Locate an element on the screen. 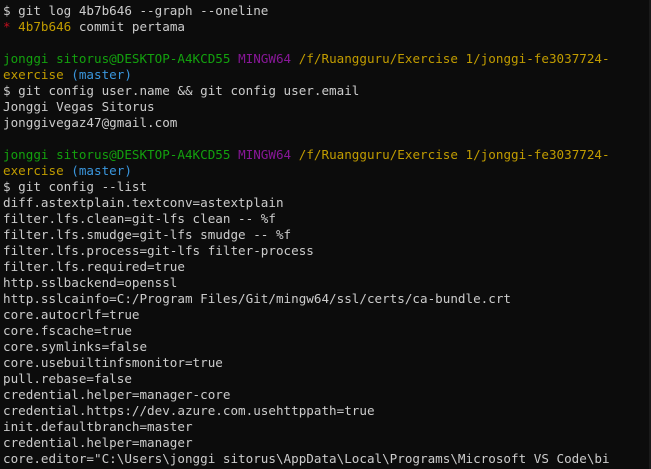 This screenshot has width=651, height=469. text-segment: core.usebuiltinfsmonitor=true is located at coordinates (113, 362).